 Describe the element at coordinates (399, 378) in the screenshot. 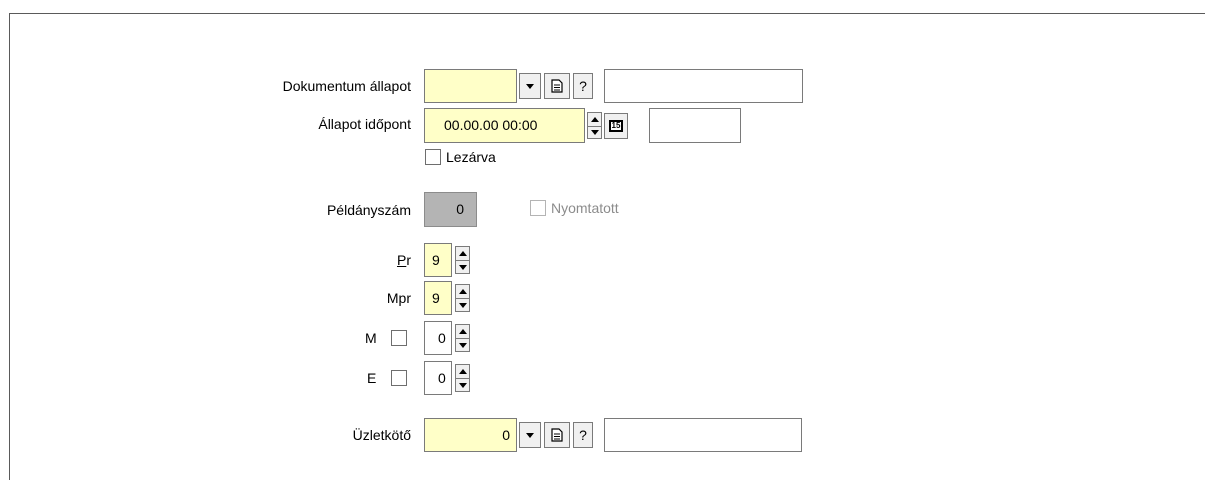

I see `e-checkbox` at that location.